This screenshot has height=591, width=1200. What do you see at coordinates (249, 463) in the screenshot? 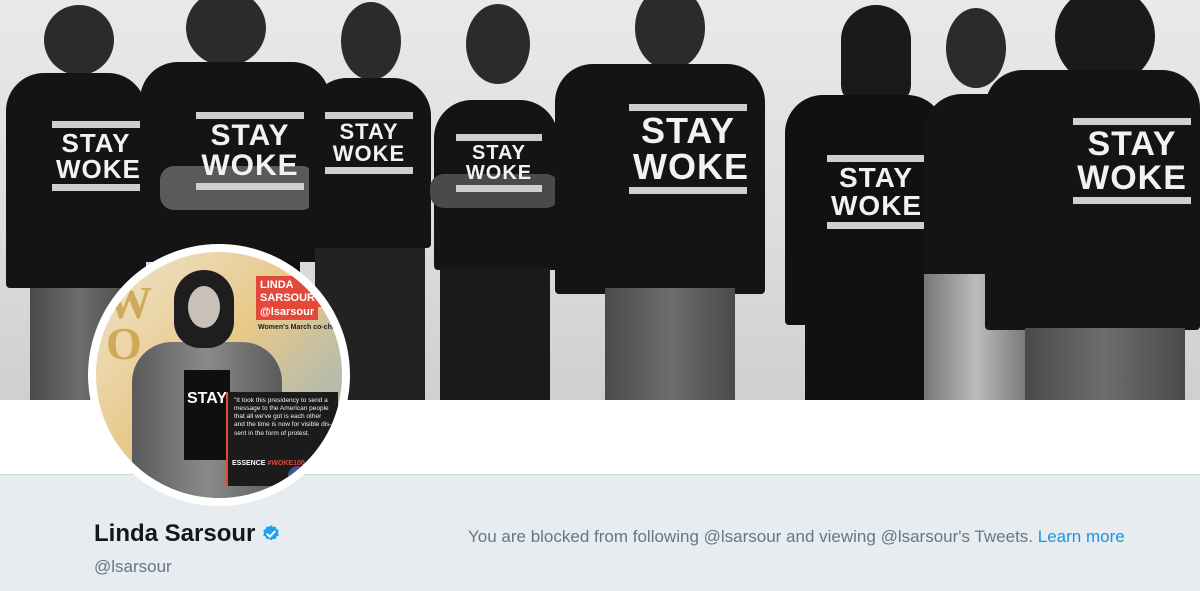
I see `avatar-essence-brand: ESSENCE` at bounding box center [249, 463].